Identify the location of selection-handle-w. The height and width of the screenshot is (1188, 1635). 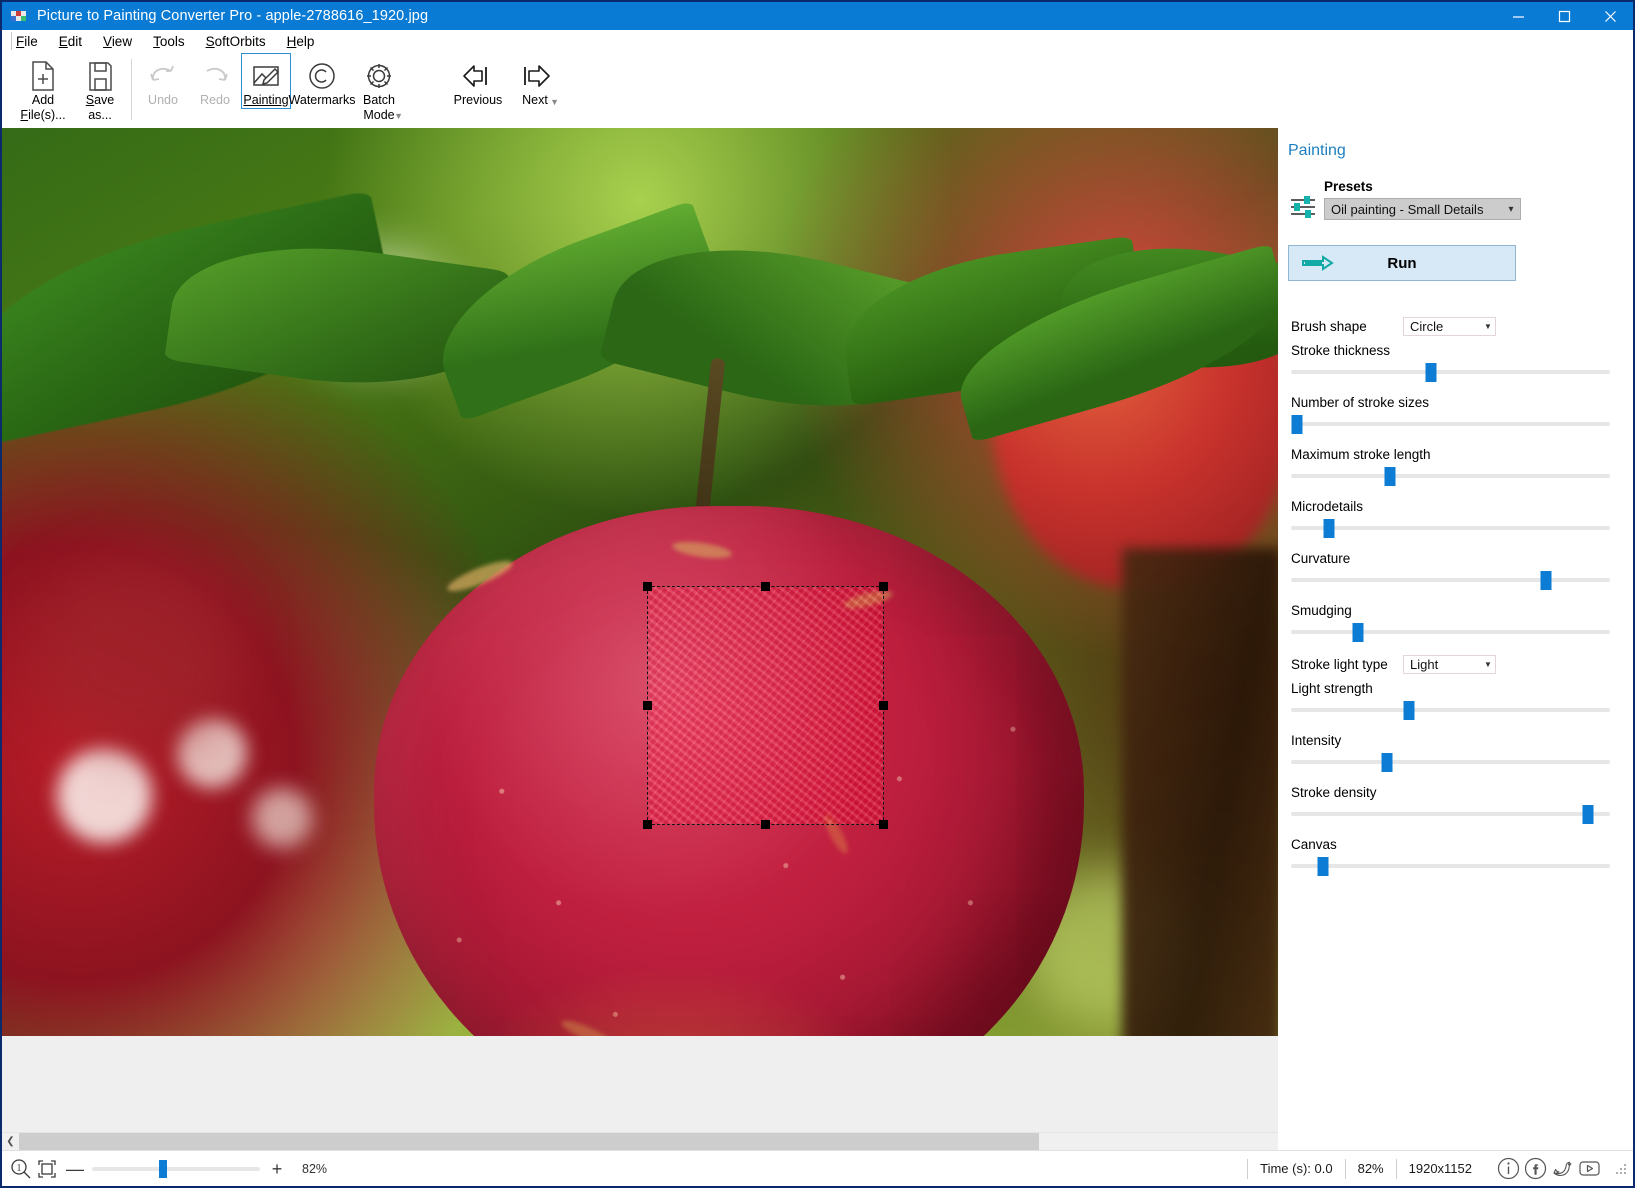
(647, 705).